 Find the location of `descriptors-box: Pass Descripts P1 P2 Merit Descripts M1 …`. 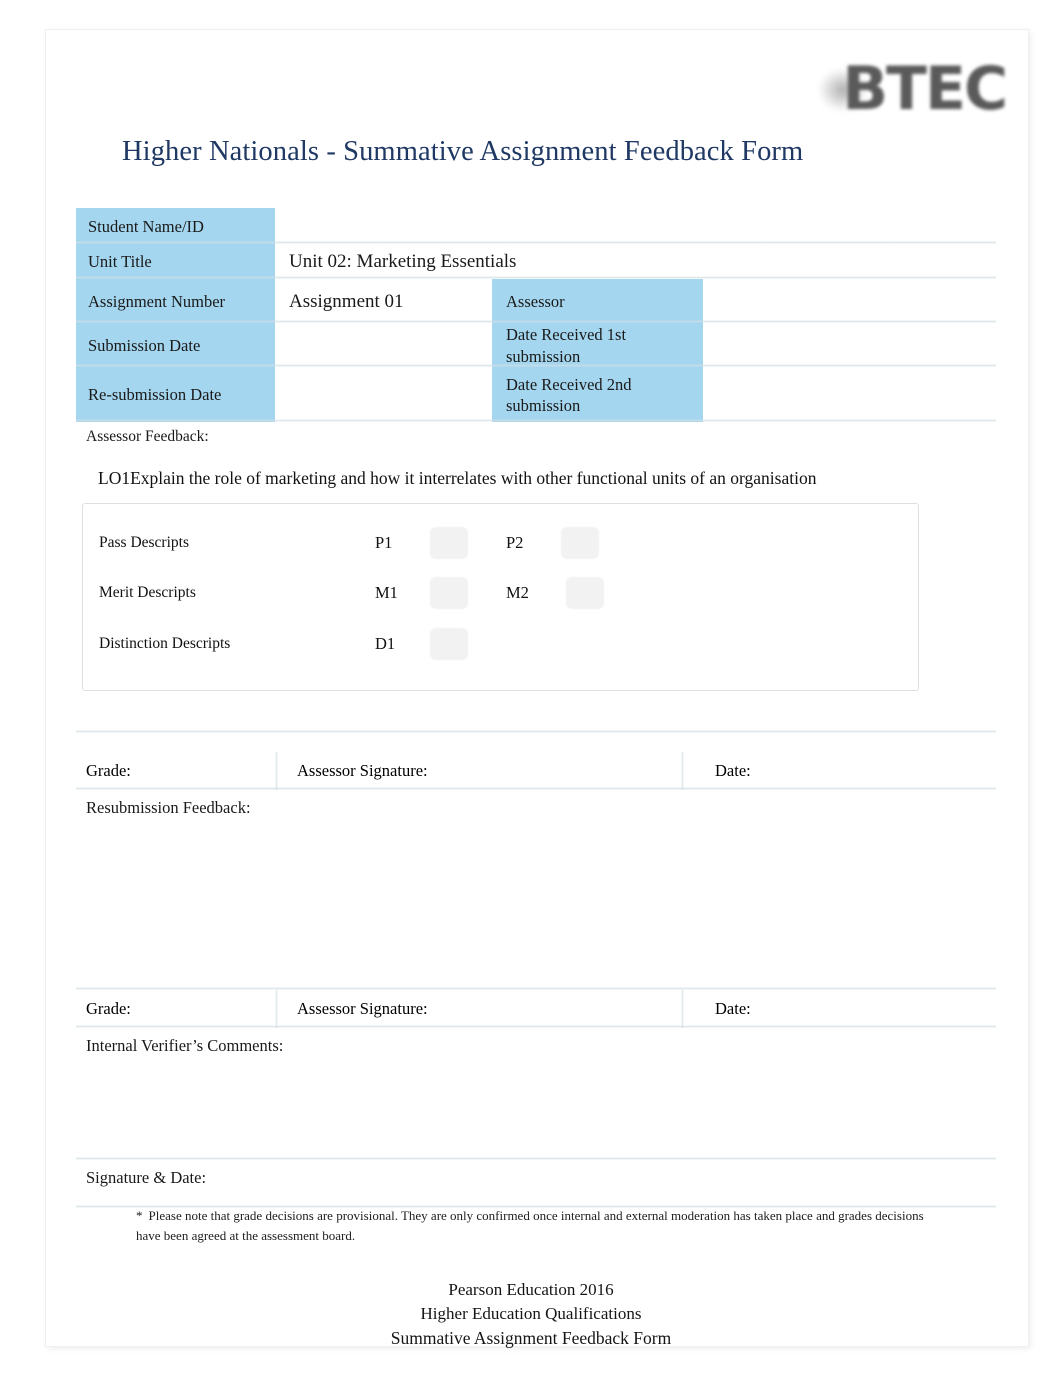

descriptors-box: Pass Descripts P1 P2 Merit Descripts M1 … is located at coordinates (500, 597).